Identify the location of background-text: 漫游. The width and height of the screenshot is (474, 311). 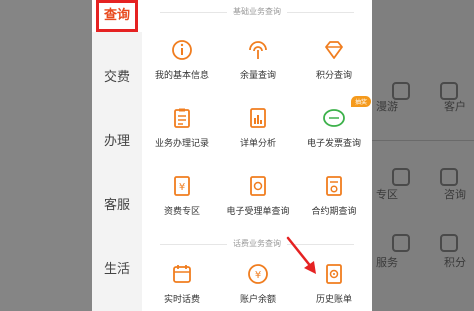
(387, 106).